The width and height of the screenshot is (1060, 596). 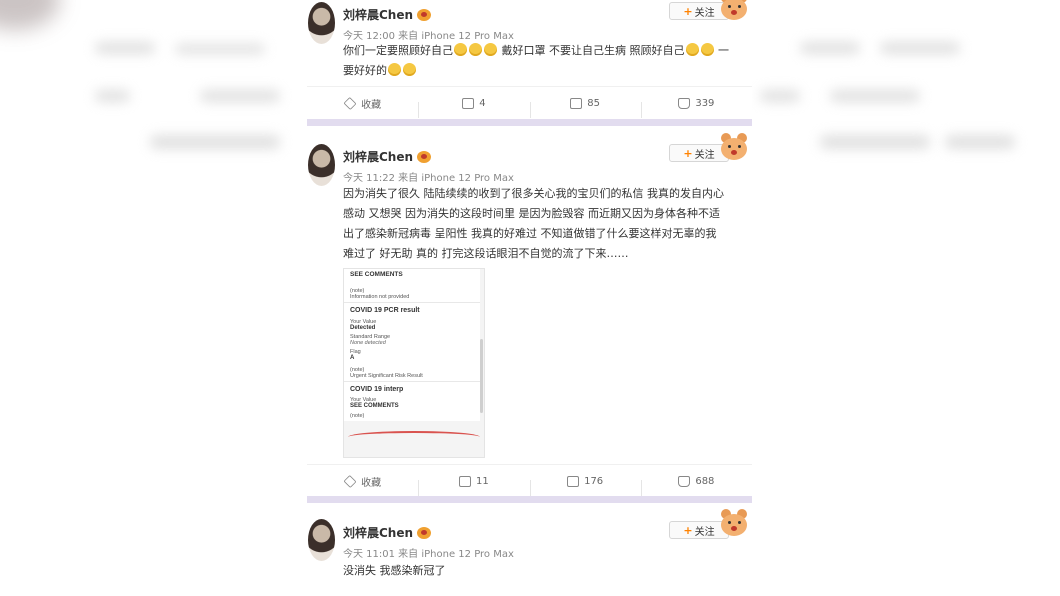 What do you see at coordinates (380, 297) in the screenshot?
I see `note-text: Information not provided` at bounding box center [380, 297].